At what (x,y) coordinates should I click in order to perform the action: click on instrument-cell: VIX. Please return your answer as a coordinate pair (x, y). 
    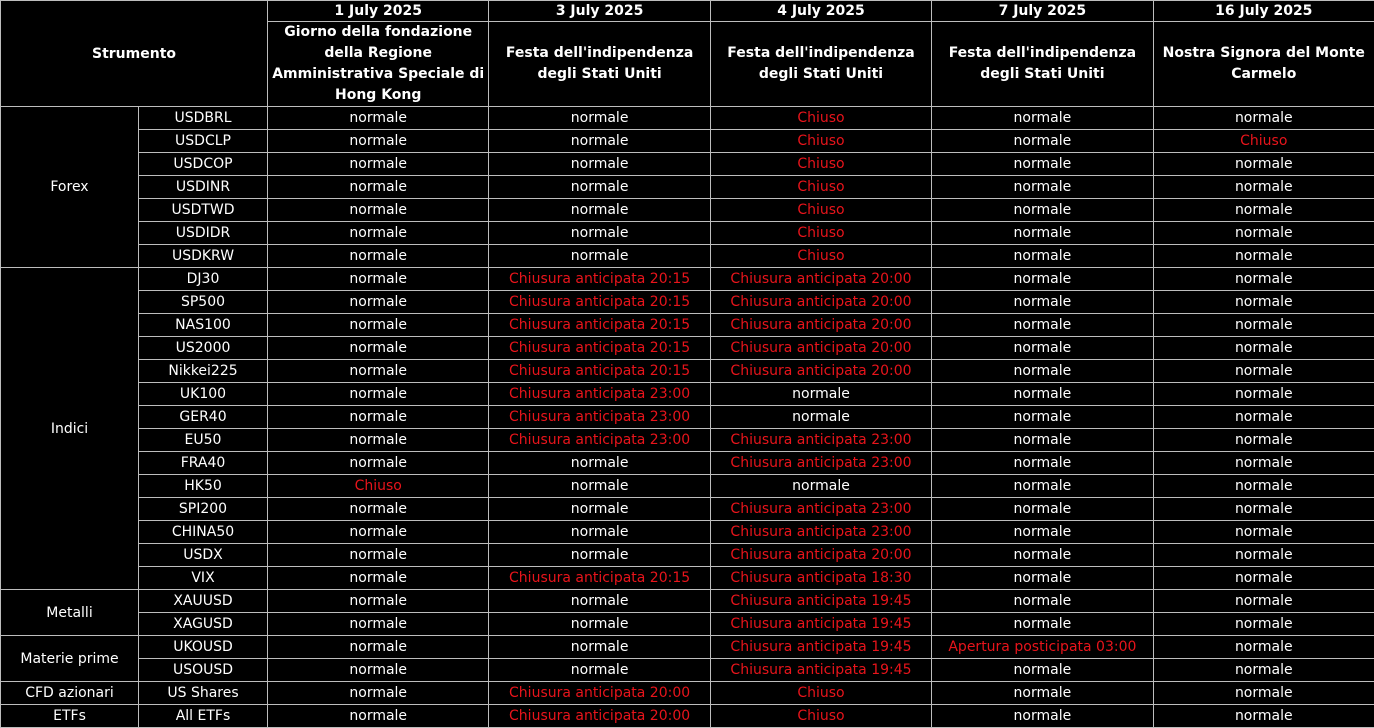
    Looking at the image, I should click on (203, 578).